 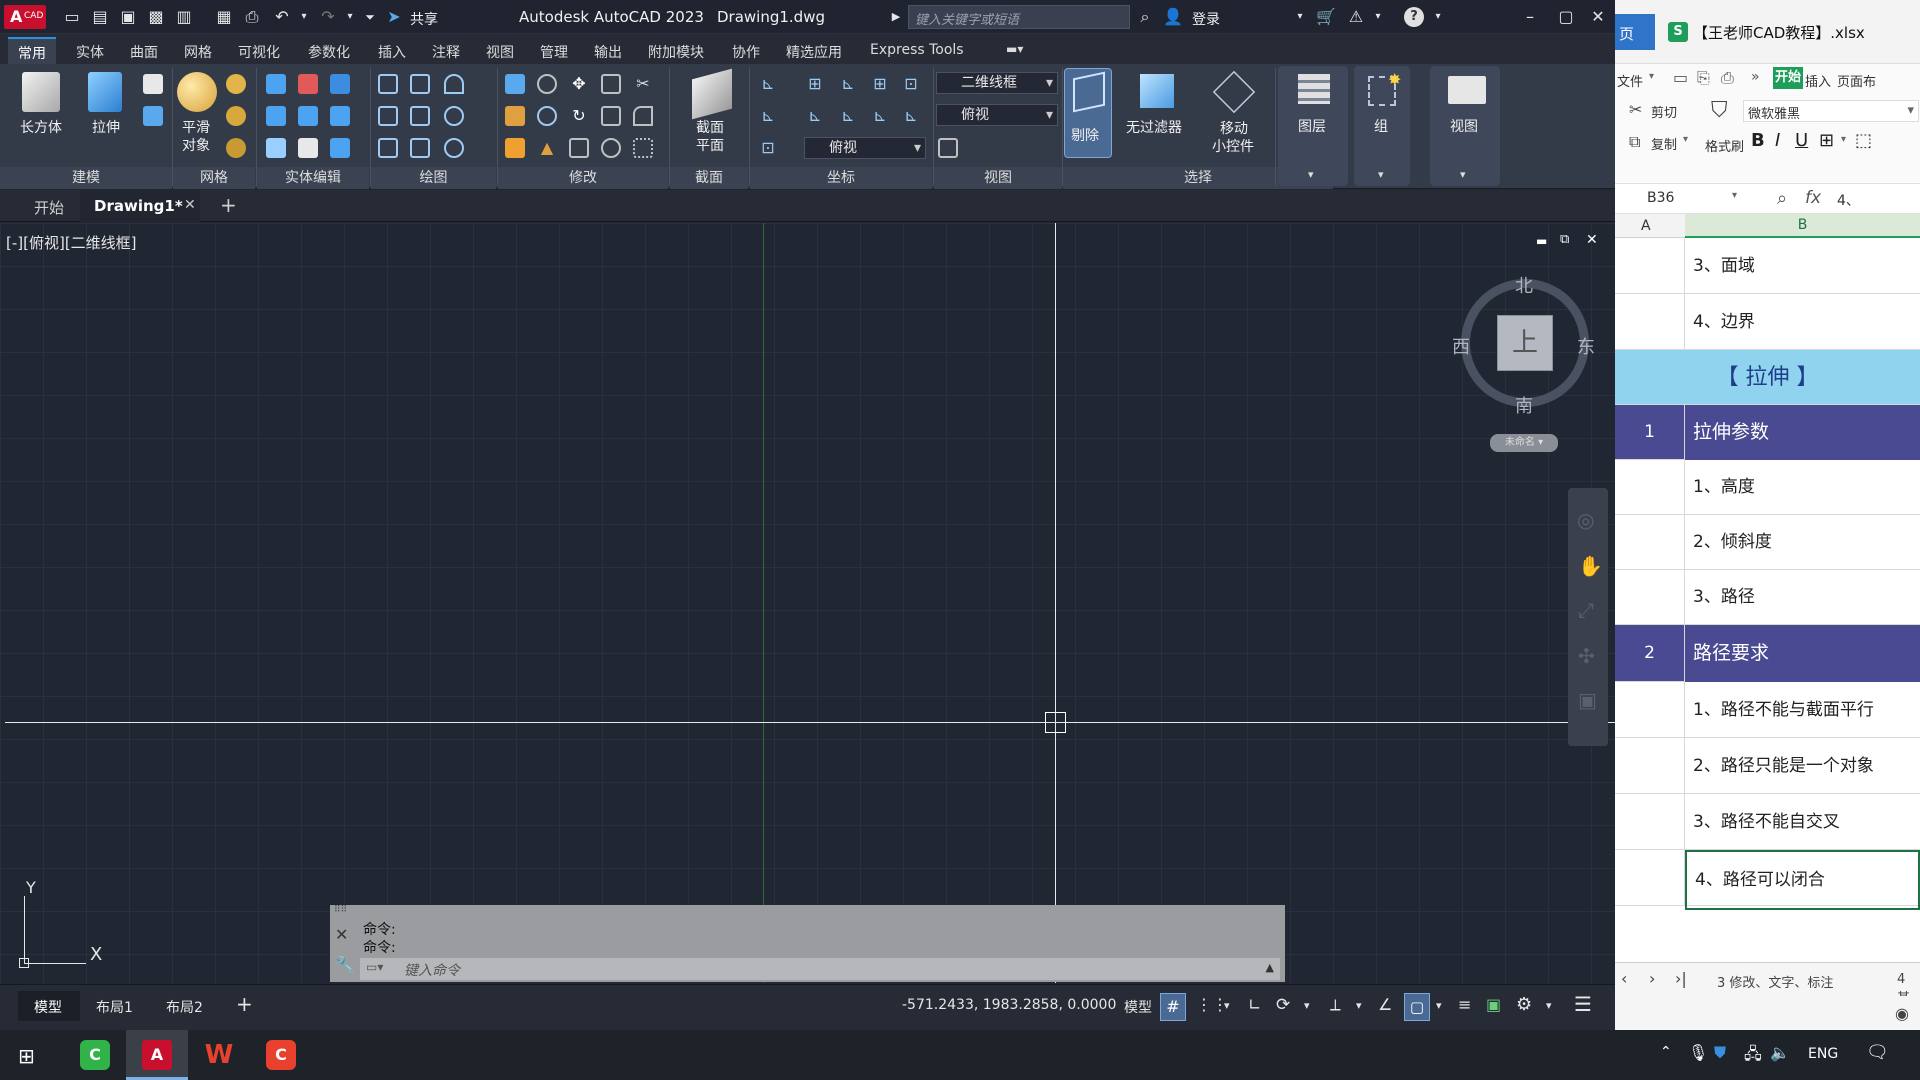 What do you see at coordinates (1720, 1053) in the screenshot?
I see `security-icon: ⛊` at bounding box center [1720, 1053].